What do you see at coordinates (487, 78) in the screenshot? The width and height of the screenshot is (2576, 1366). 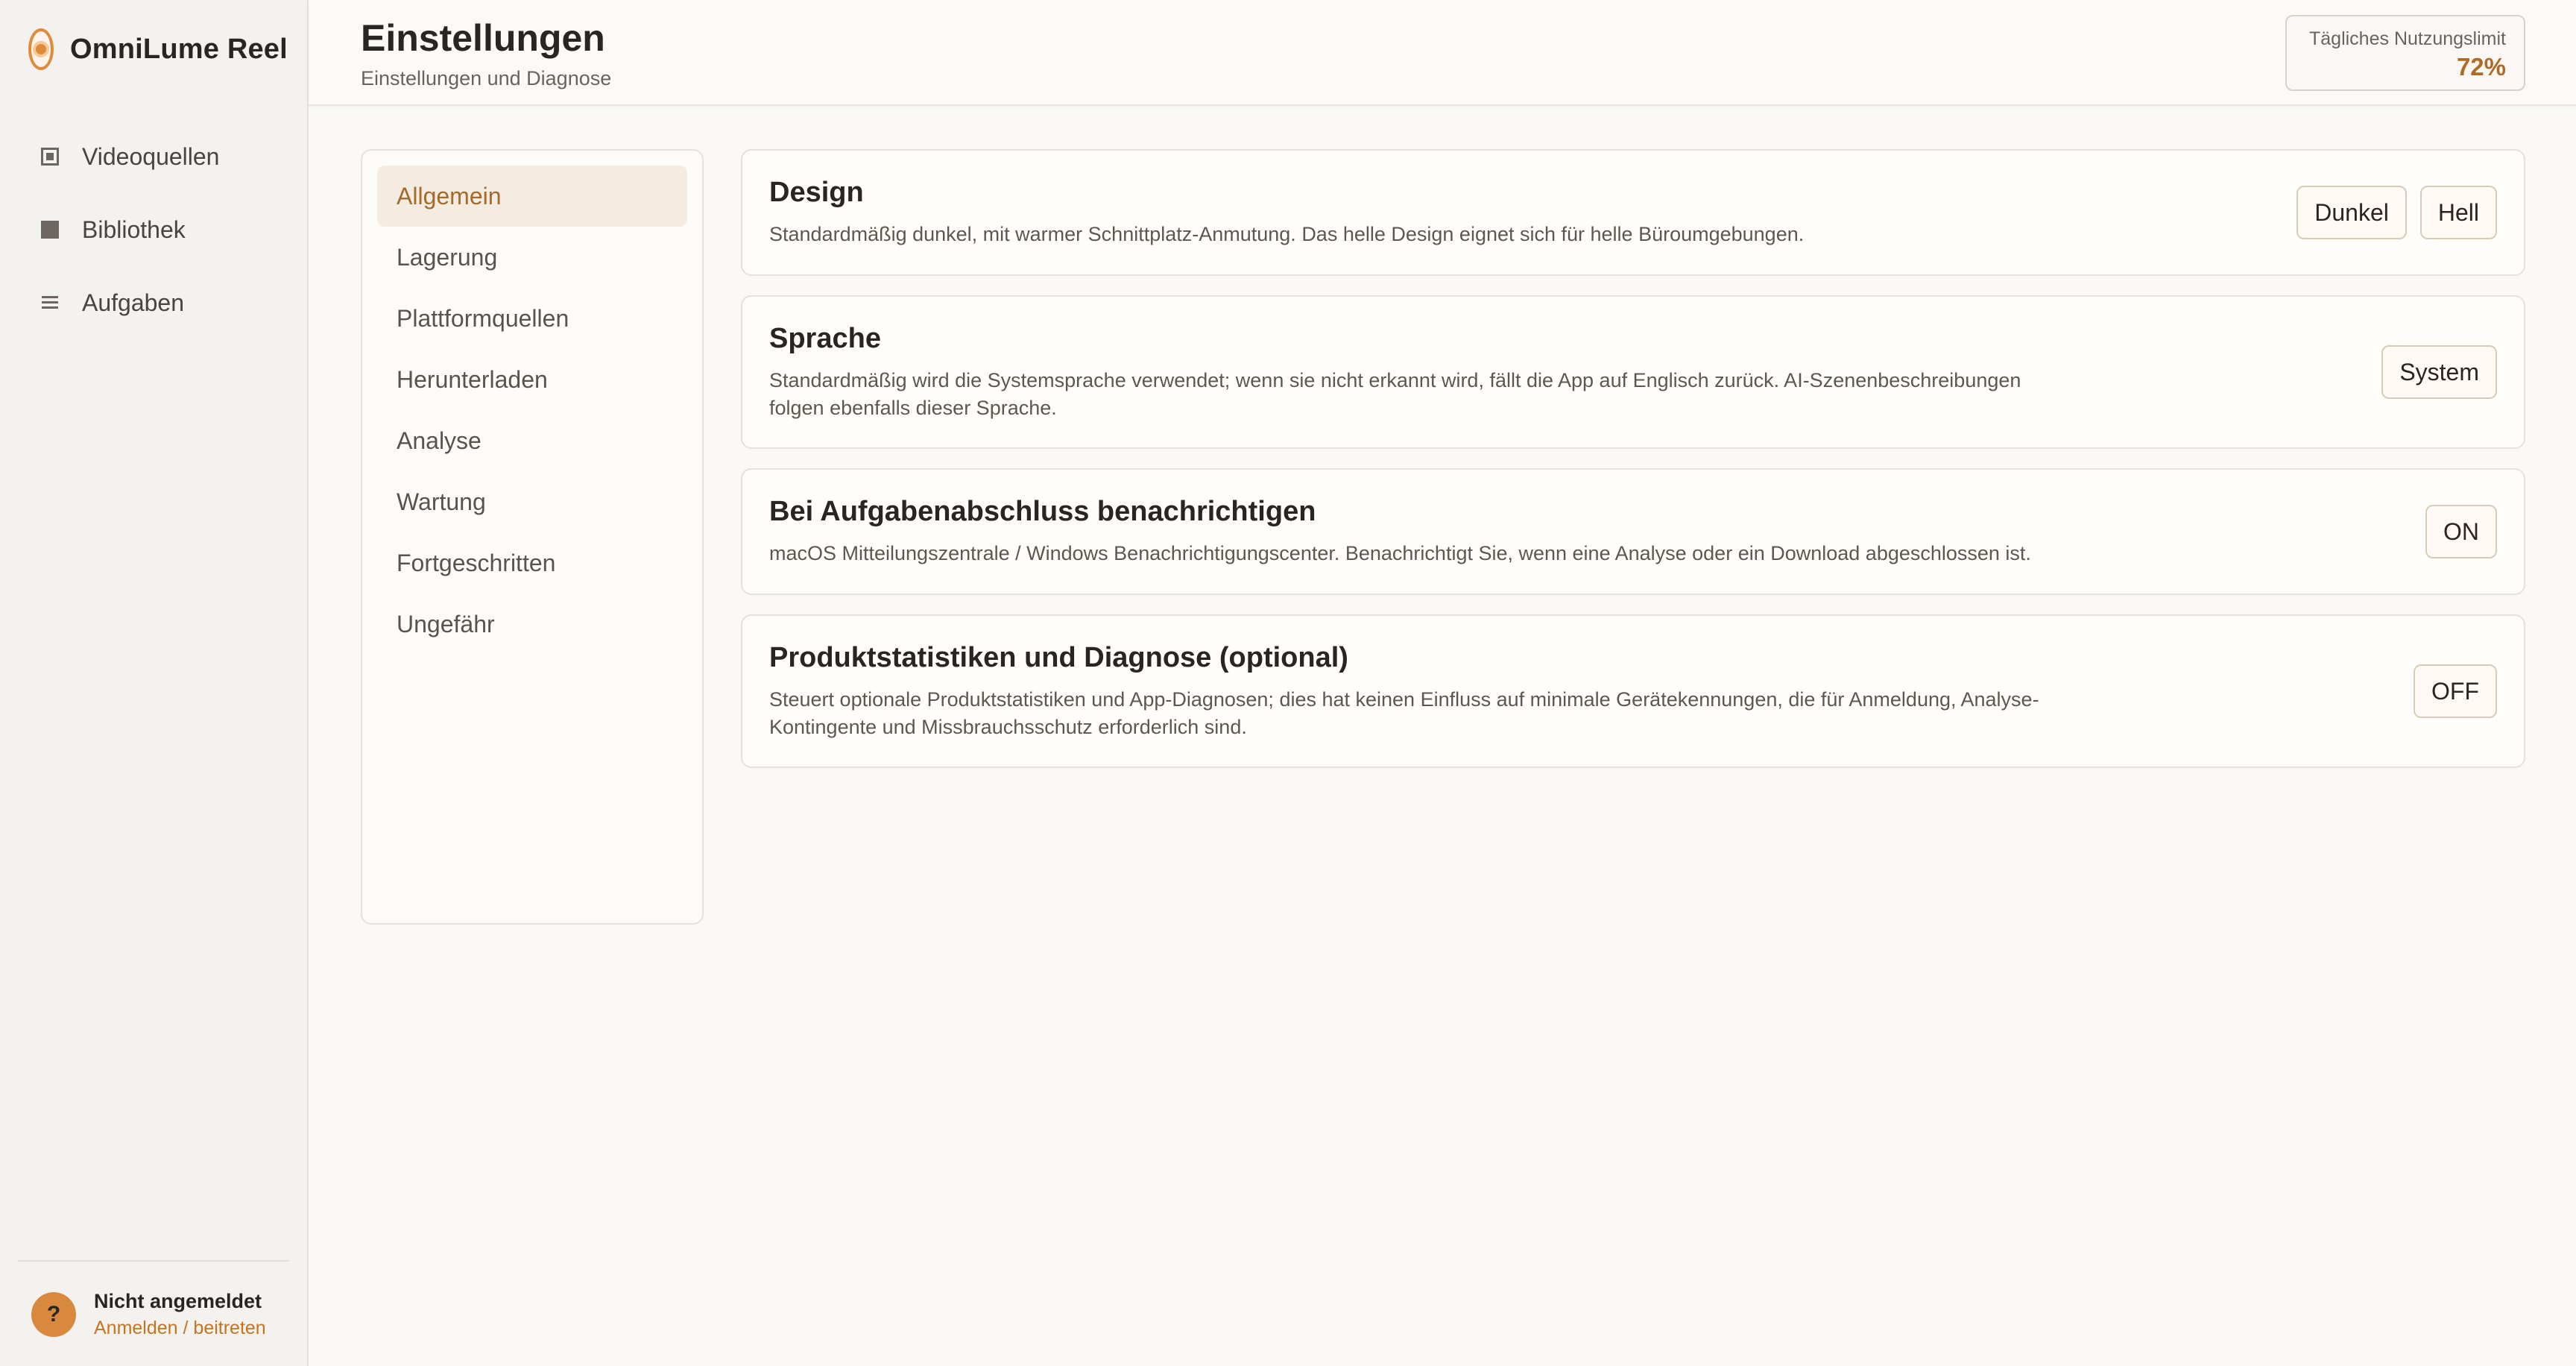 I see `page-subtitle: Einstellungen und Diagnose` at bounding box center [487, 78].